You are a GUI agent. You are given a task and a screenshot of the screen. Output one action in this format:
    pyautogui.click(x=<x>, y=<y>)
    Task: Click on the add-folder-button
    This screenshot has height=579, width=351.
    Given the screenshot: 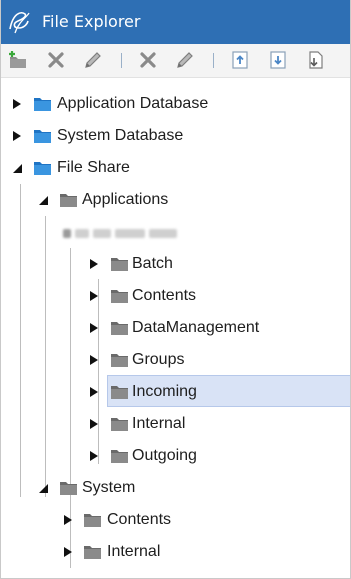 What is the action you would take?
    pyautogui.click(x=18, y=60)
    